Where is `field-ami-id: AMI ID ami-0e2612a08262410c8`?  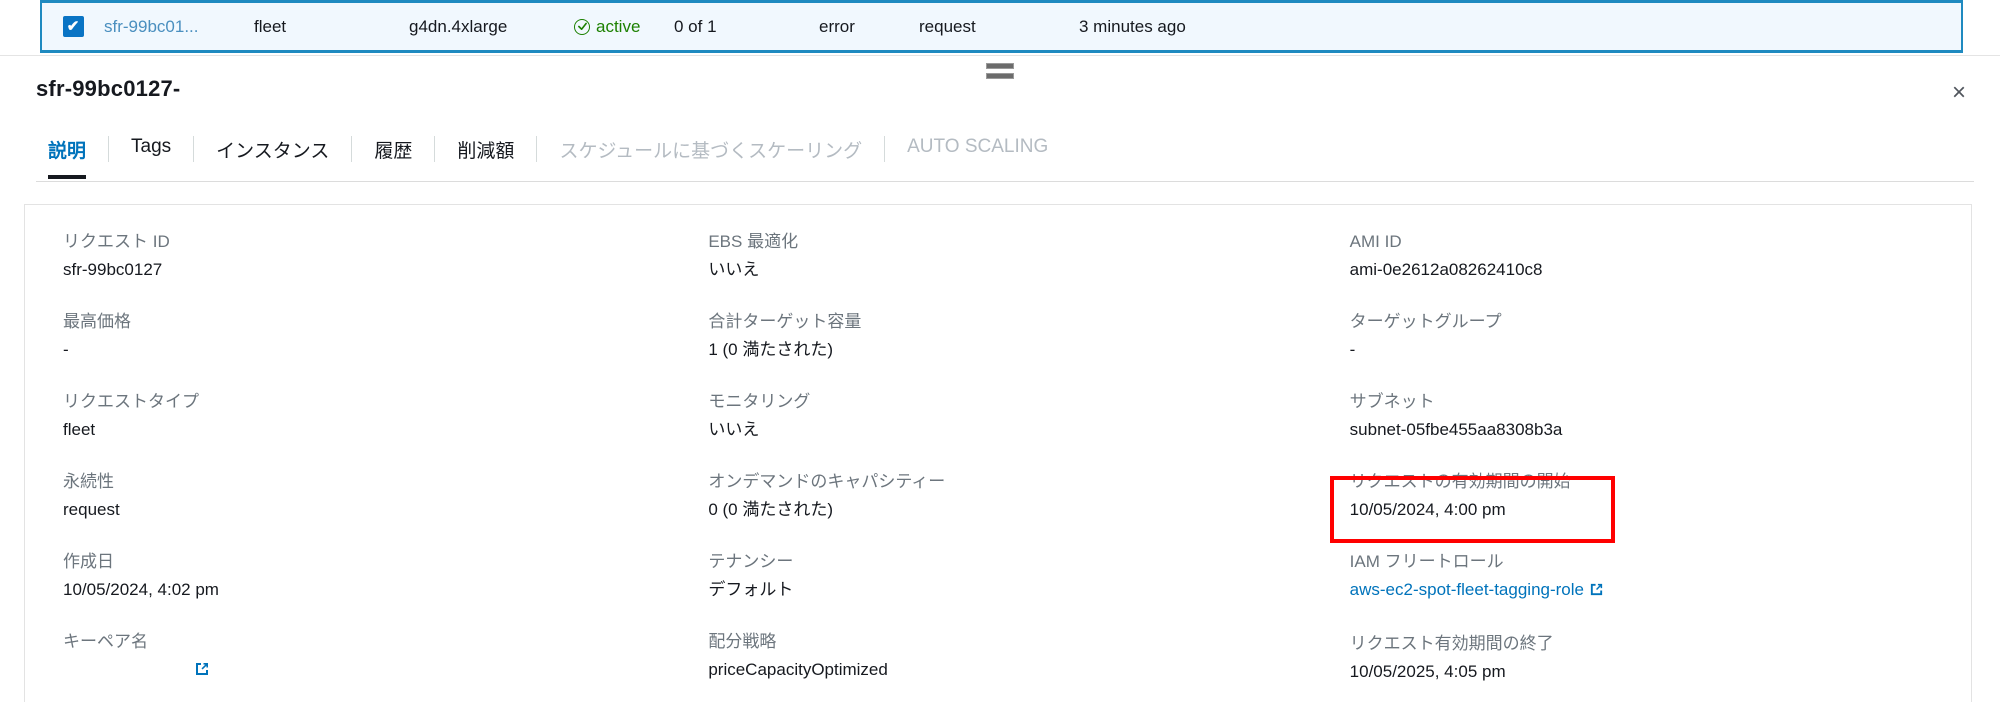
field-ami-id: AMI ID ami-0e2612a08262410c8 is located at coordinates (1660, 256).